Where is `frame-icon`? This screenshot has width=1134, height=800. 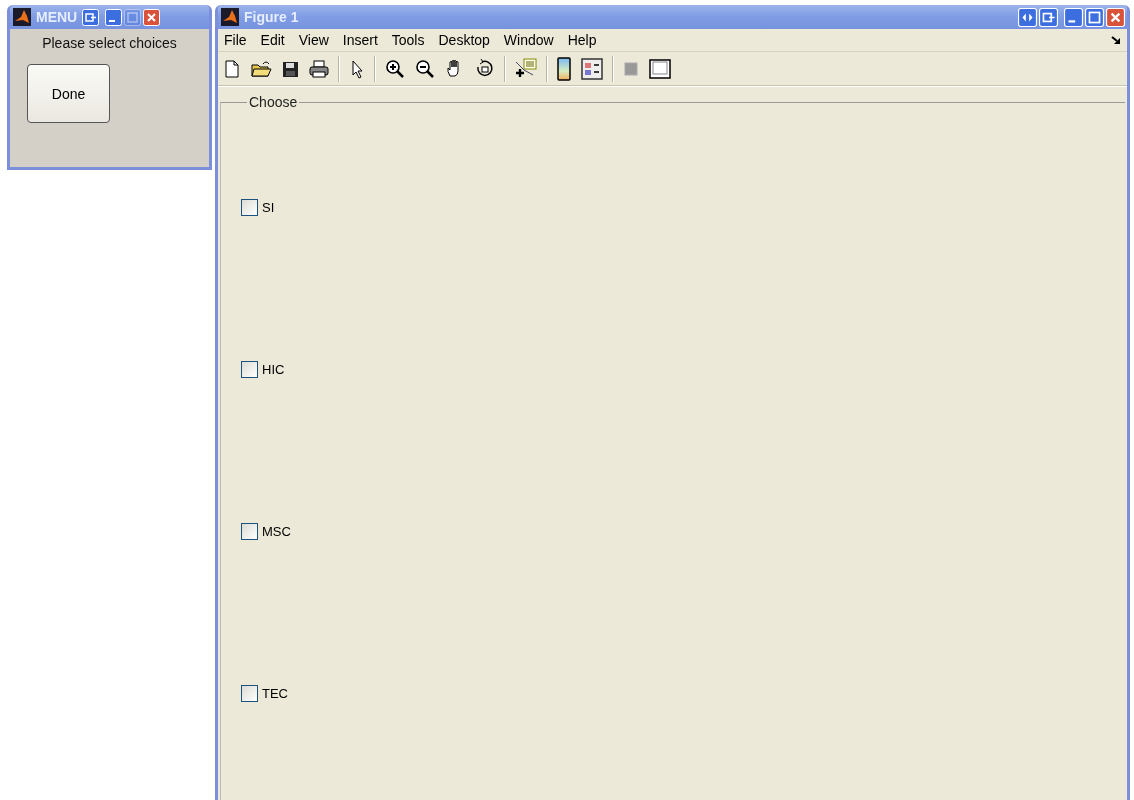
frame-icon is located at coordinates (660, 68).